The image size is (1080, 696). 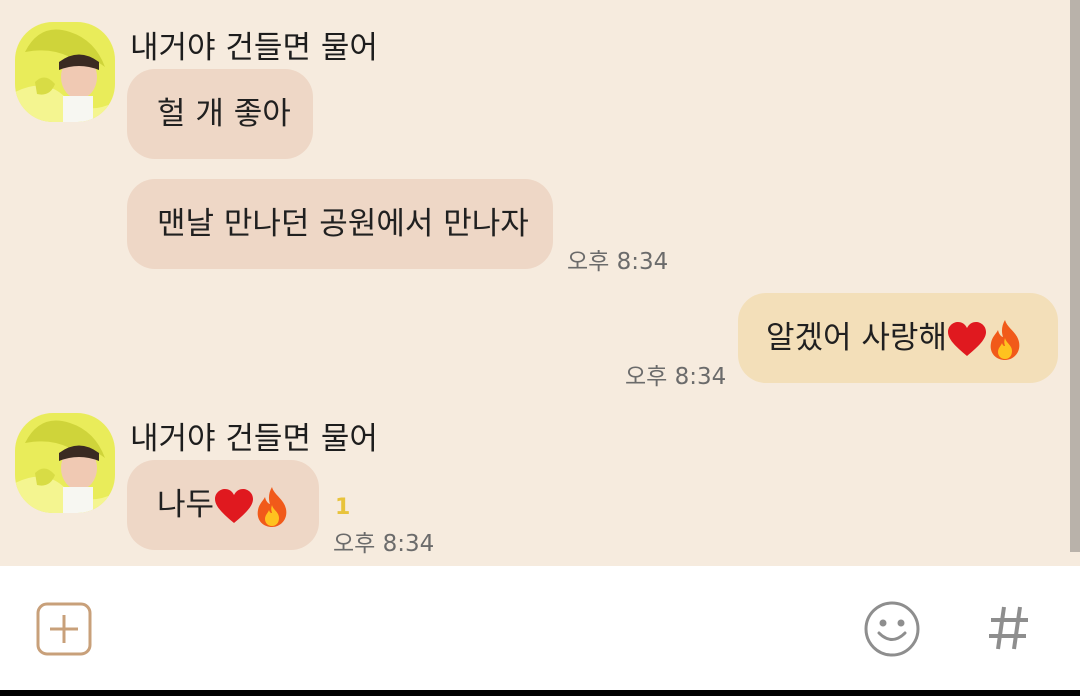 I want to click on hashtag-button, so click(x=1009, y=630).